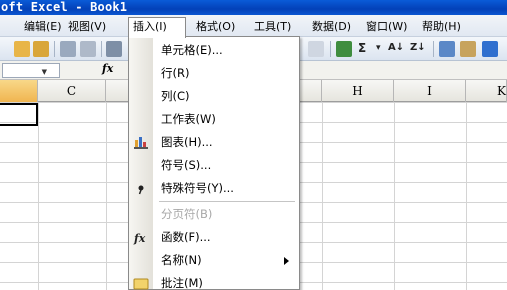 The width and height of the screenshot is (507, 290). I want to click on function-icon: fx, so click(139, 238).